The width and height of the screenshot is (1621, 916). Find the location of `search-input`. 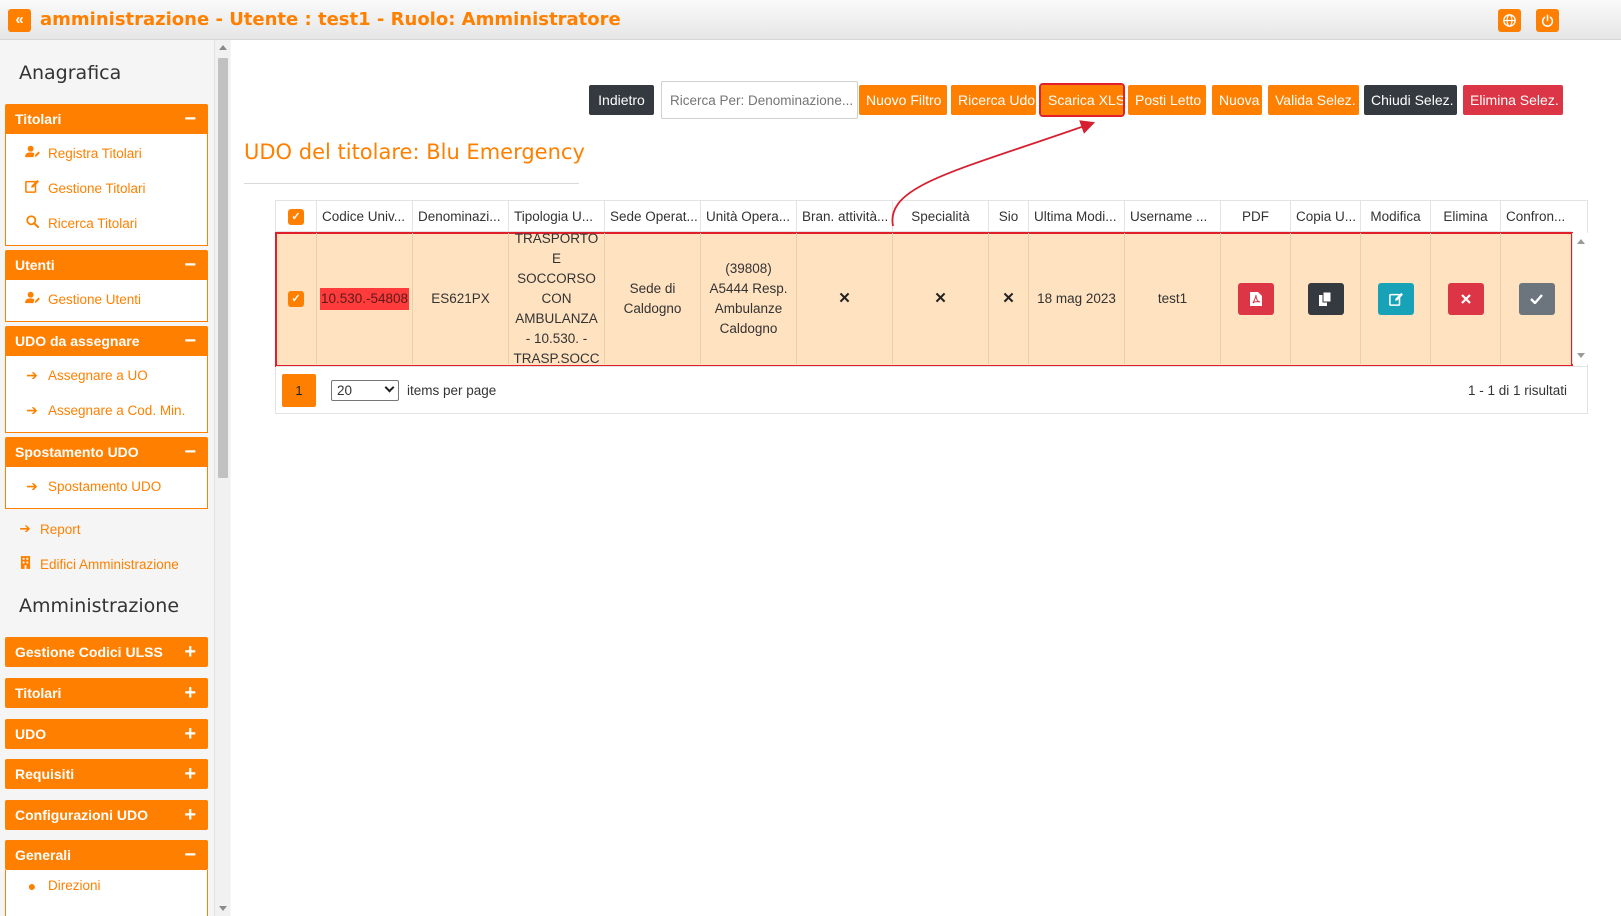

search-input is located at coordinates (759, 100).